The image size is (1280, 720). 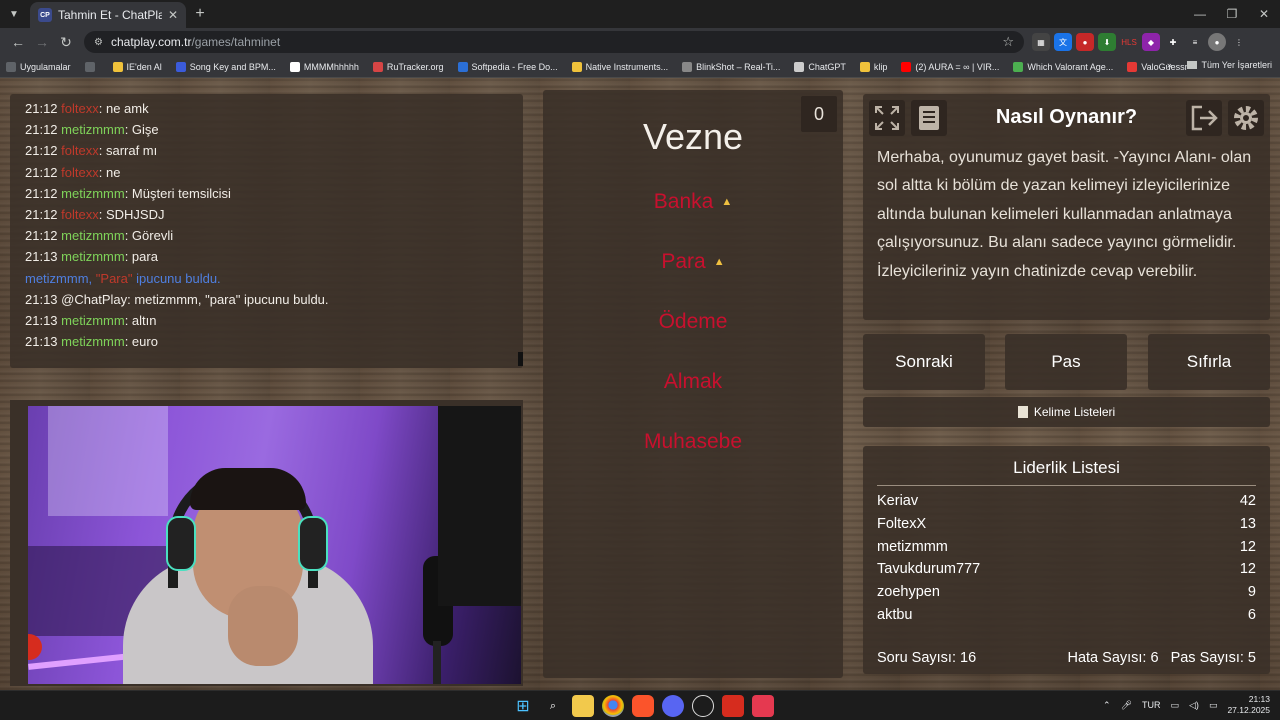 I want to click on chat-message: 21:12 foltexx: sarraf mı, so click(x=274, y=150).